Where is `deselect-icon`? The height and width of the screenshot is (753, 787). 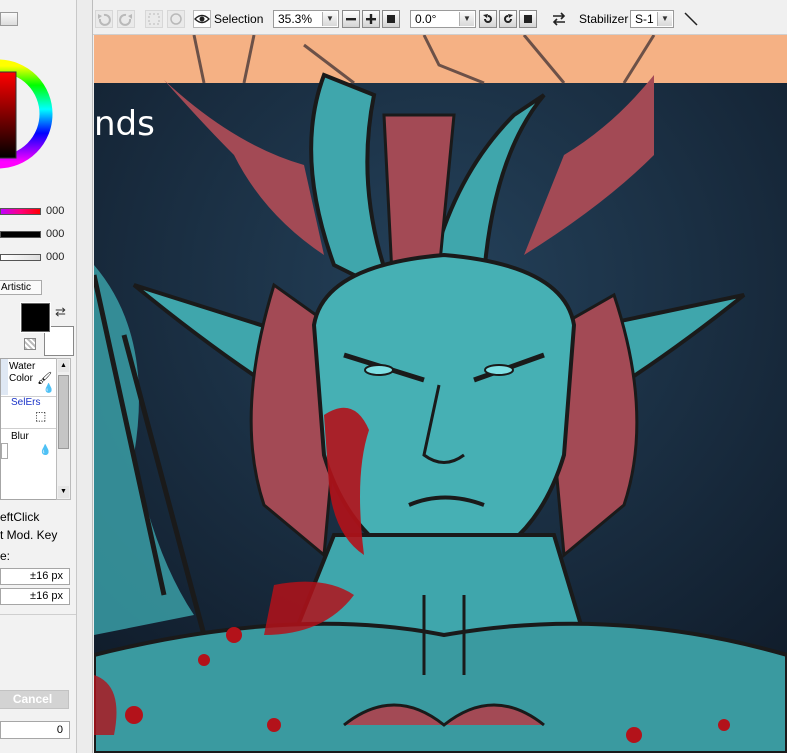 deselect-icon is located at coordinates (154, 19).